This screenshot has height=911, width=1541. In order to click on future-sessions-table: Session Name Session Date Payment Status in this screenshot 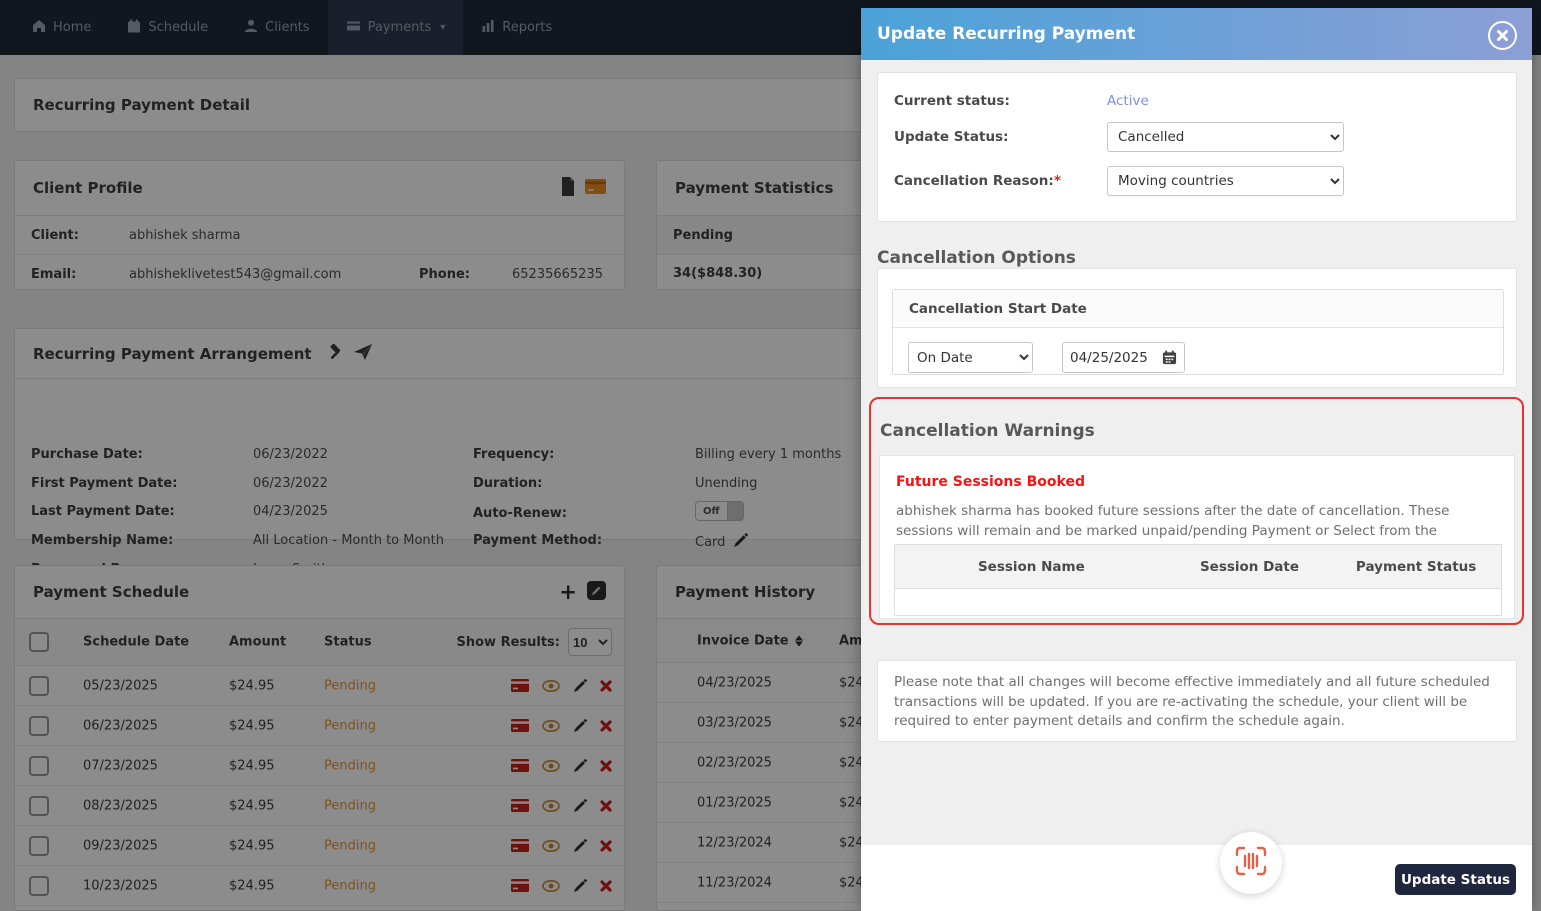, I will do `click(1198, 580)`.